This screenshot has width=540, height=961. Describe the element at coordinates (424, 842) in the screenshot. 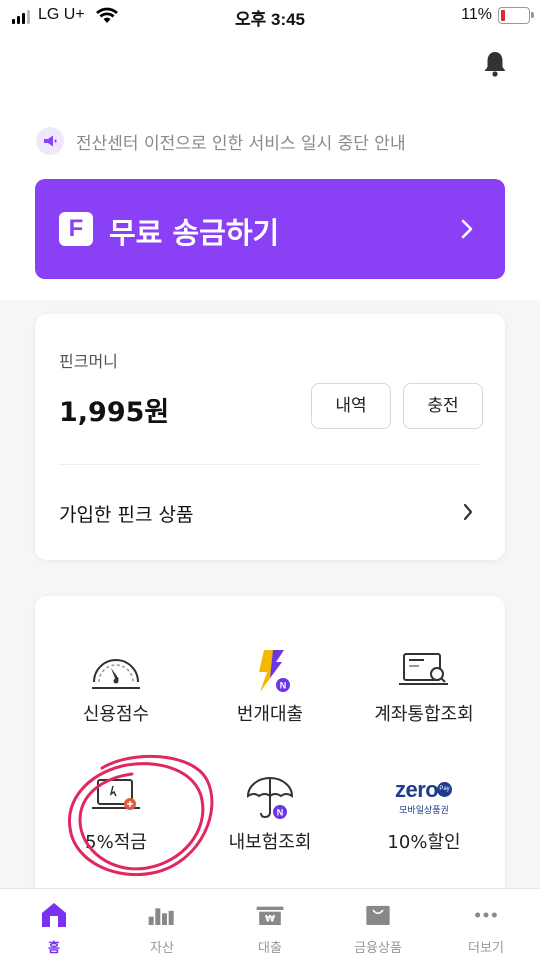

I see `service-label: 10%할인` at that location.